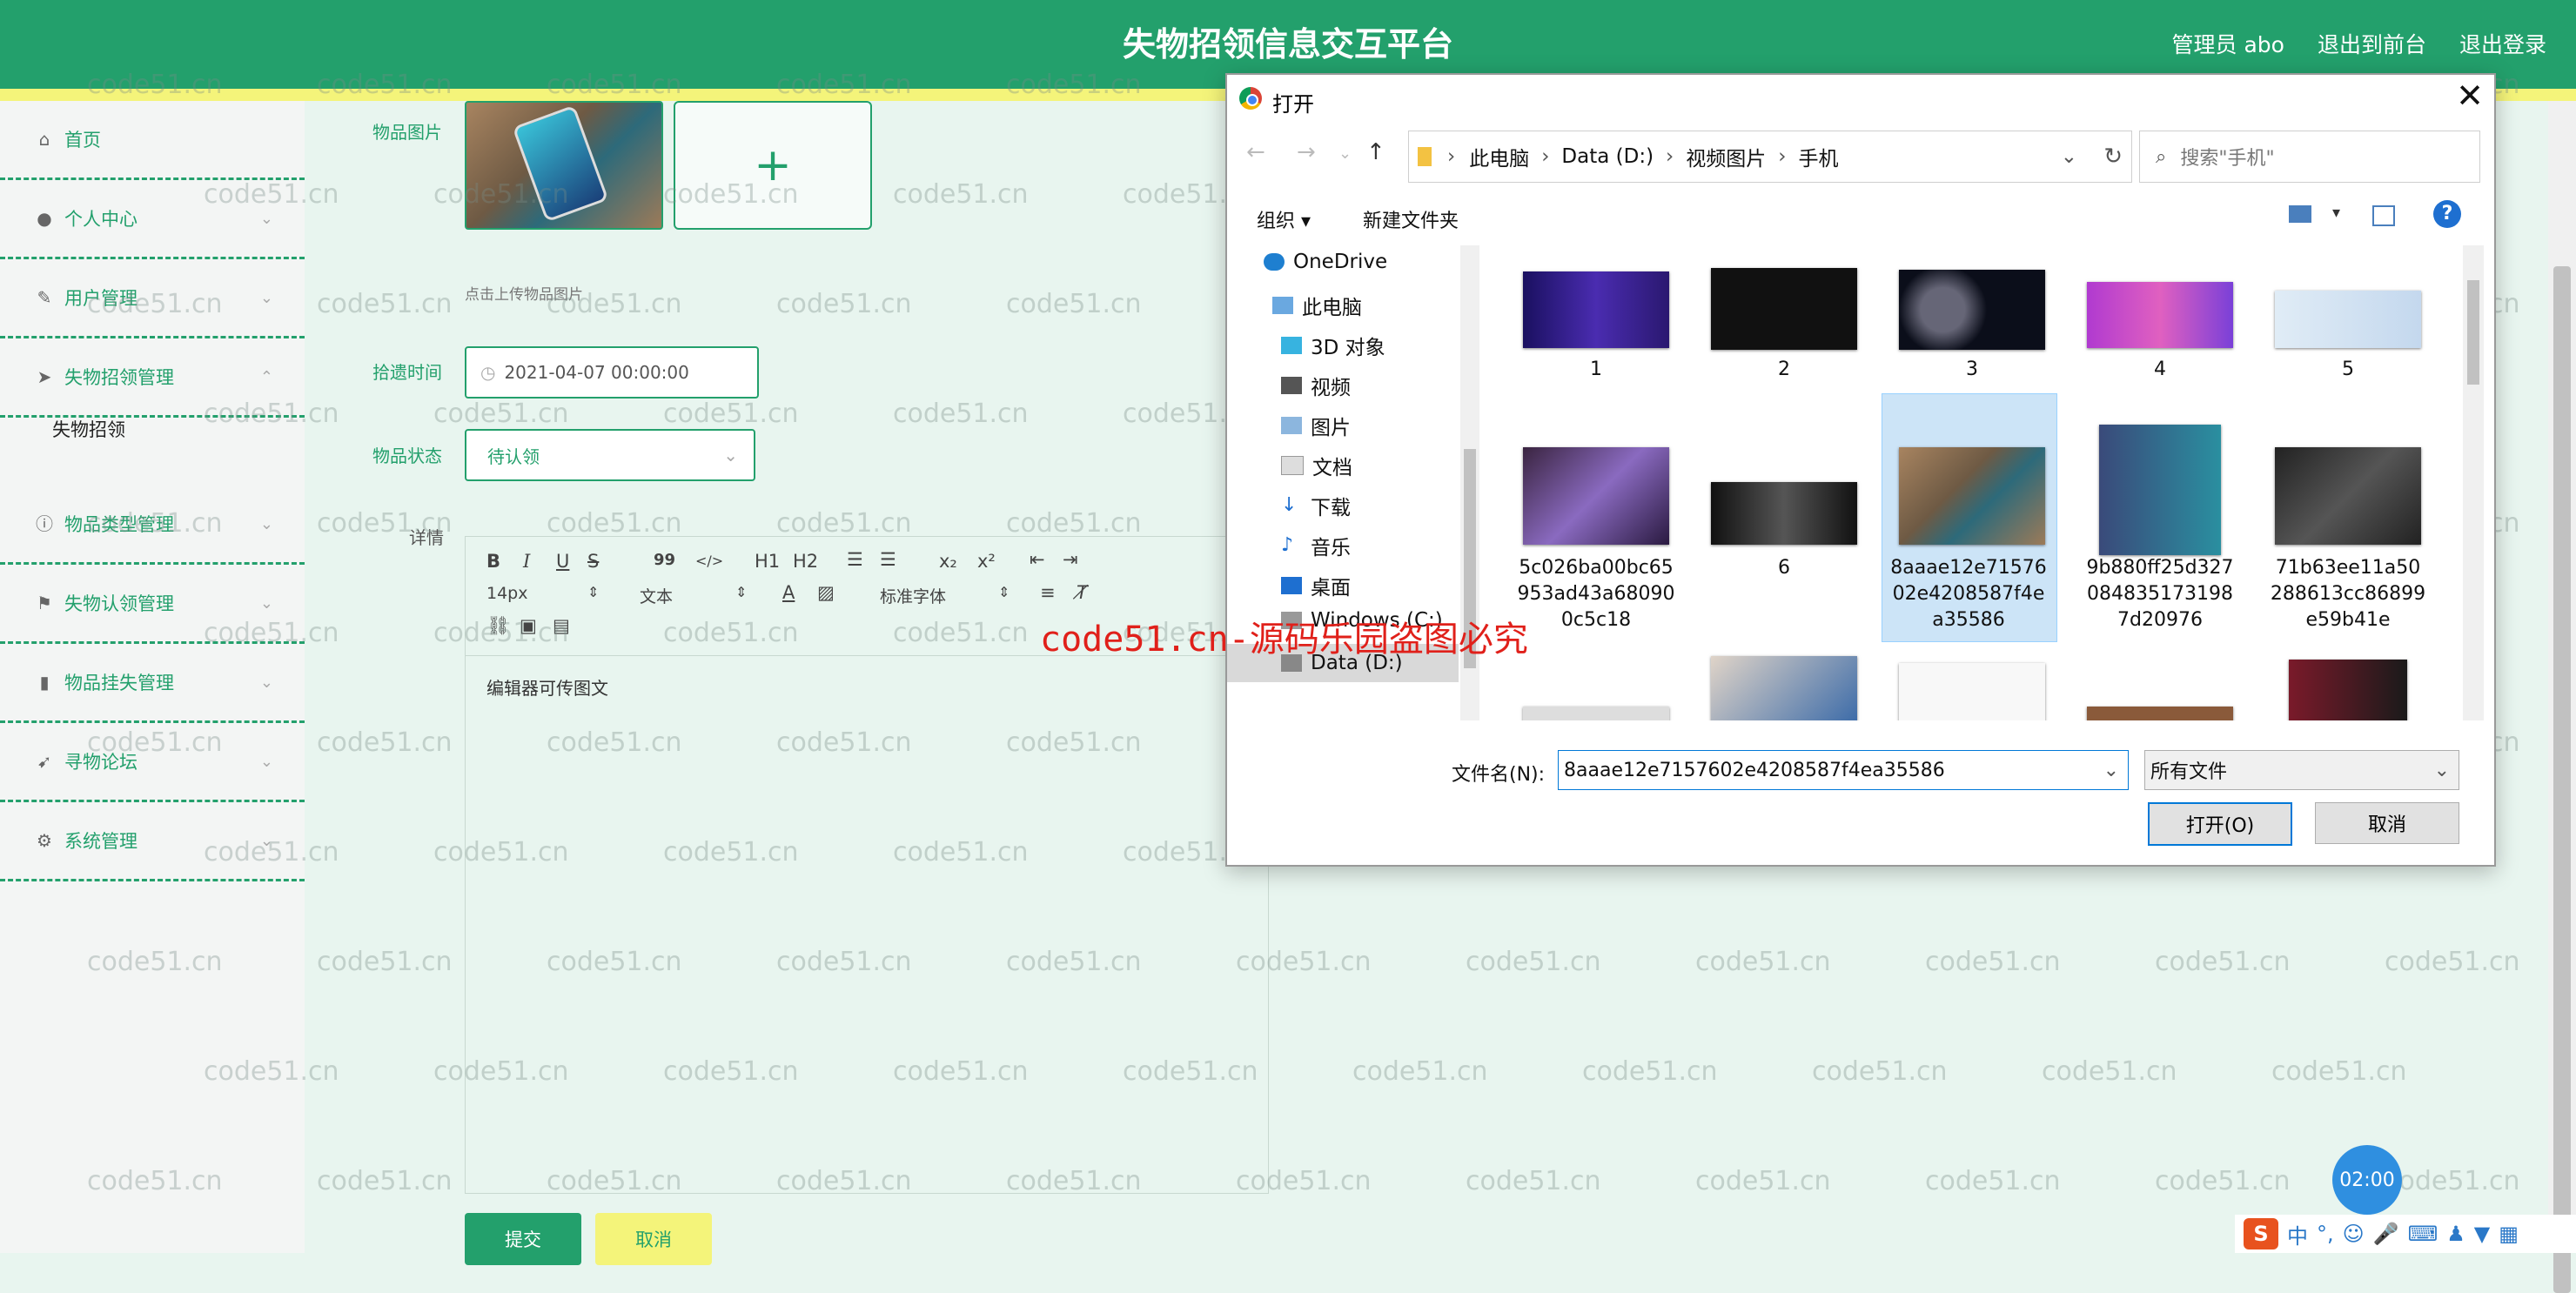  What do you see at coordinates (789, 592) in the screenshot?
I see `font-color-icon: A` at bounding box center [789, 592].